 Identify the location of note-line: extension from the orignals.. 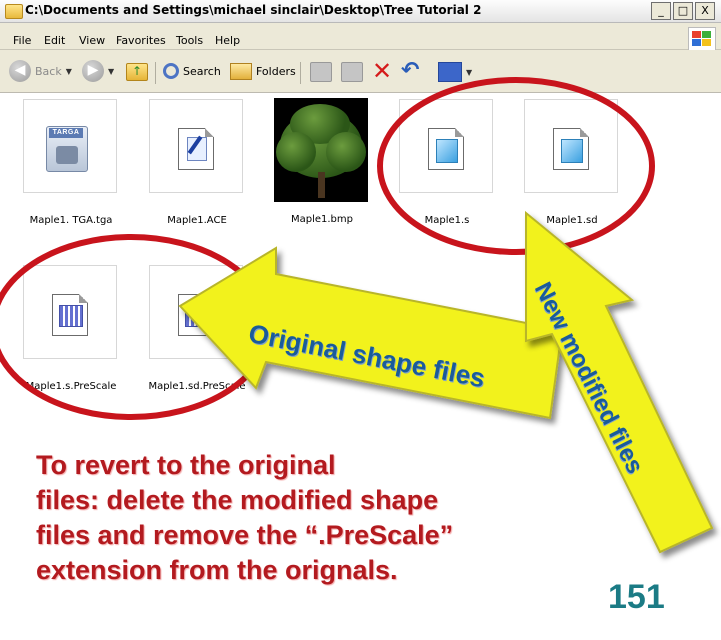
(217, 570).